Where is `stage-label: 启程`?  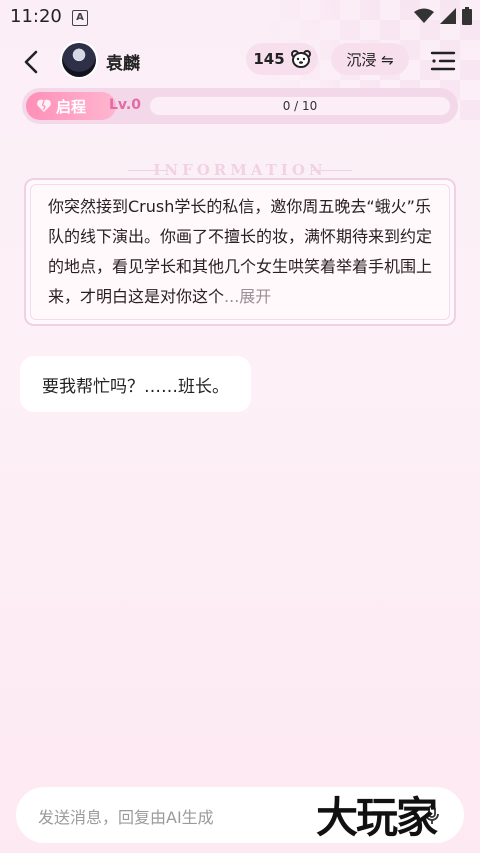 stage-label: 启程 is located at coordinates (71, 106).